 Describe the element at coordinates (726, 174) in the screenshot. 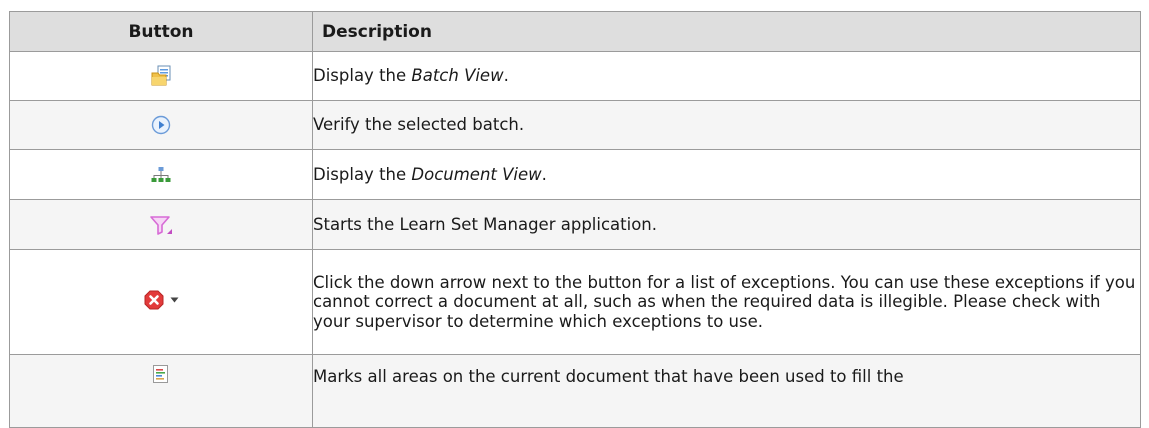

I see `description-cell: Display the Document View.` at that location.